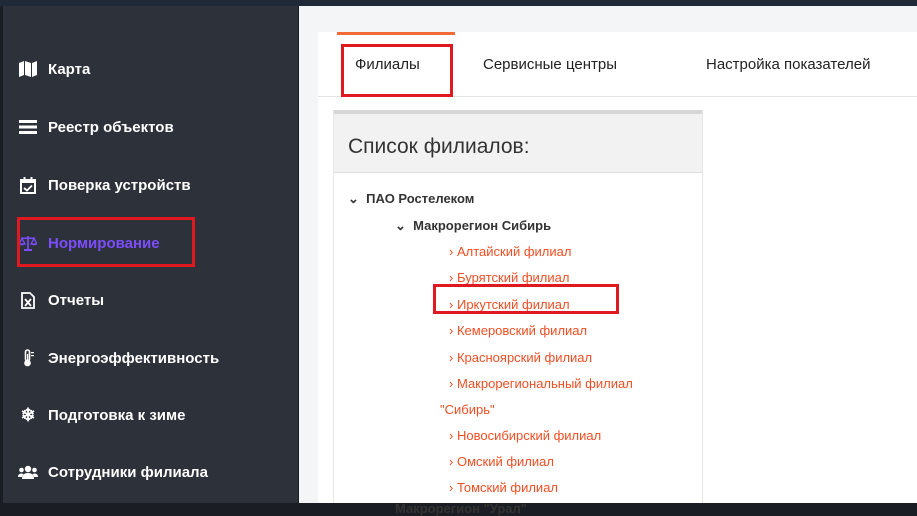 The width and height of the screenshot is (917, 516). What do you see at coordinates (439, 146) in the screenshot?
I see `panel-title: Список филиалов:` at bounding box center [439, 146].